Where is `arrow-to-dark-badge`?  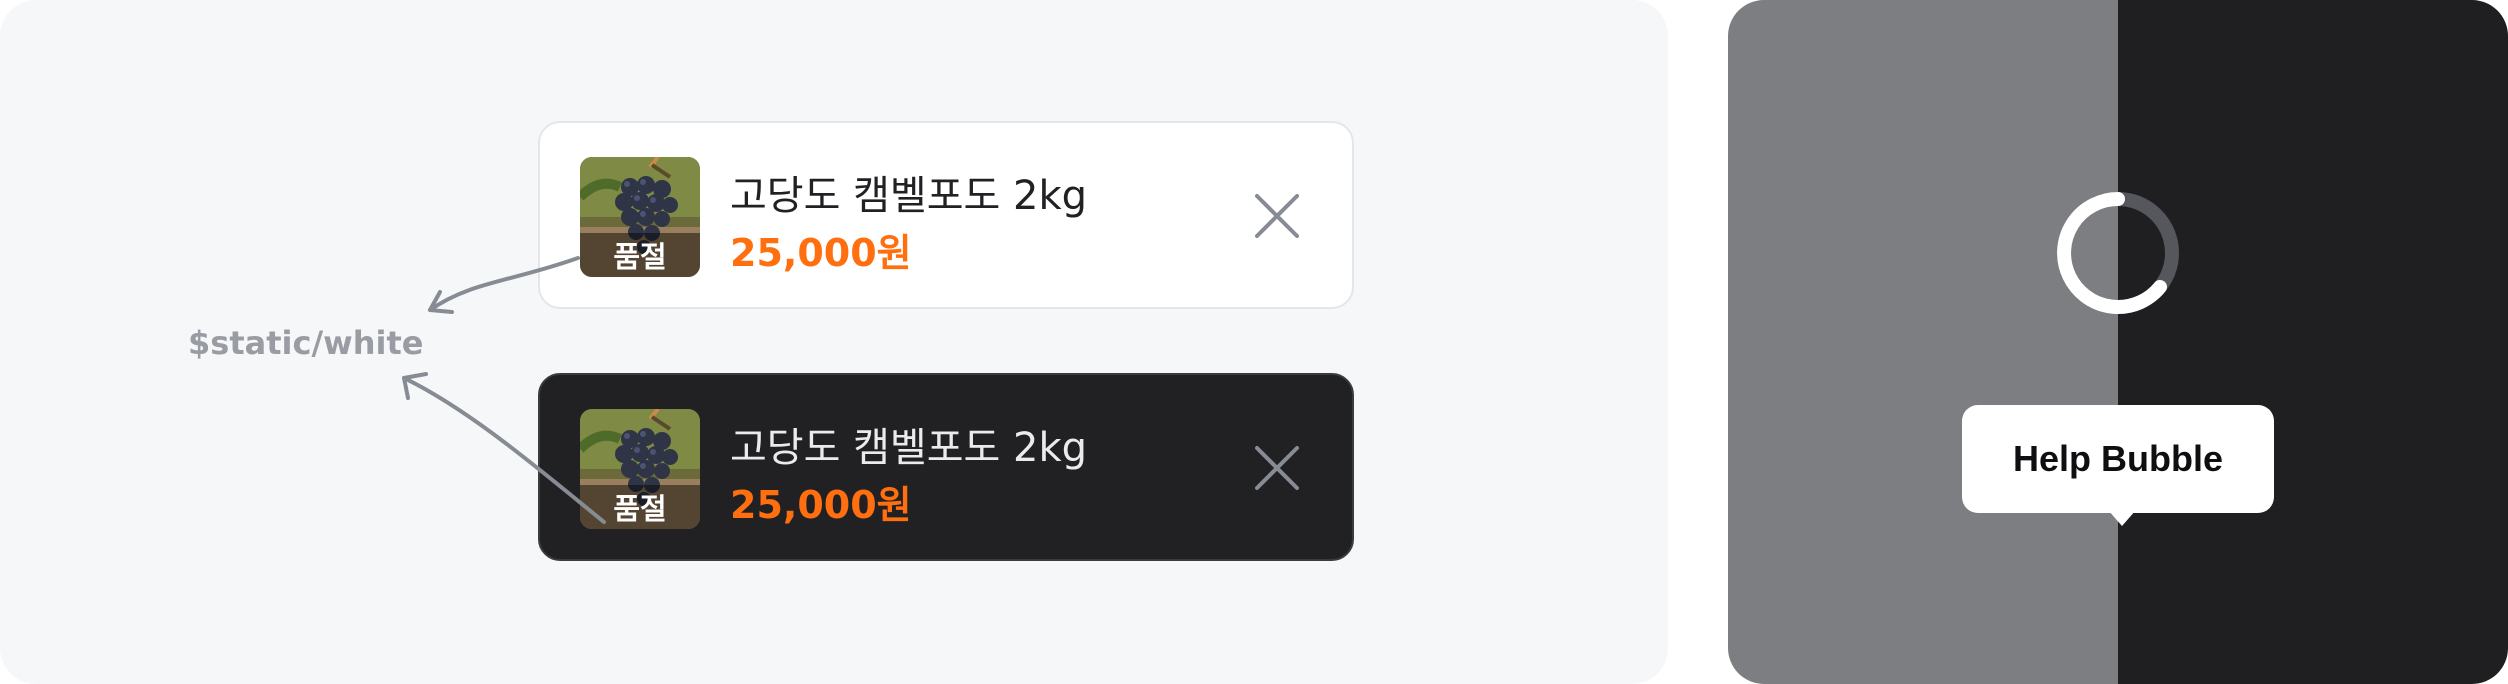 arrow-to-dark-badge is located at coordinates (504, 450).